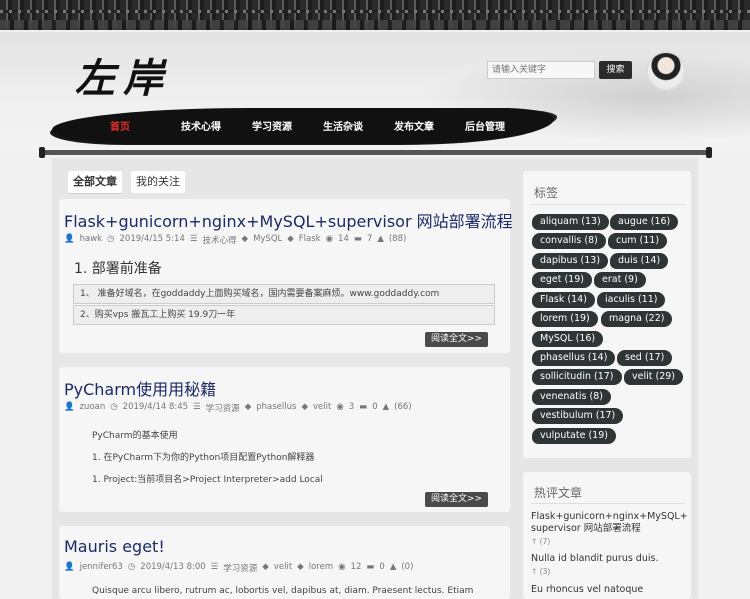 This screenshot has height=599, width=750. I want to click on nav-item-home: 首页, so click(145, 125).